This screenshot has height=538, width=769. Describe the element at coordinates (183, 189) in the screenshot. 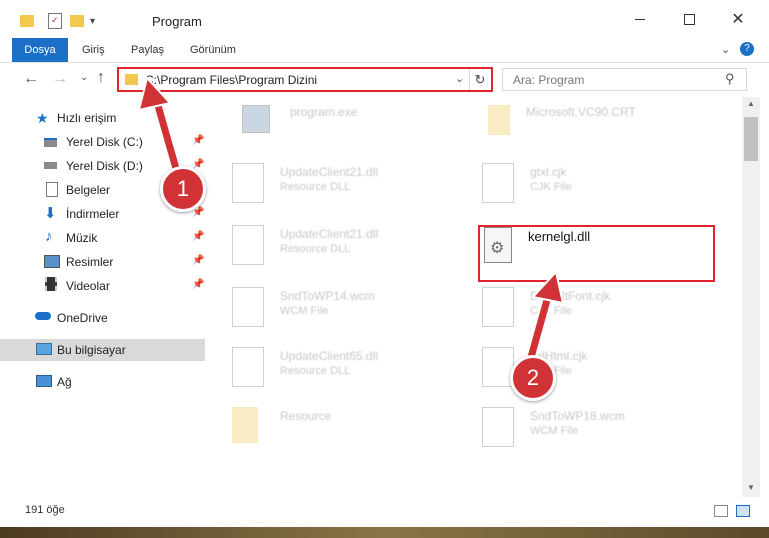

I see `step-1-badge: 1` at that location.